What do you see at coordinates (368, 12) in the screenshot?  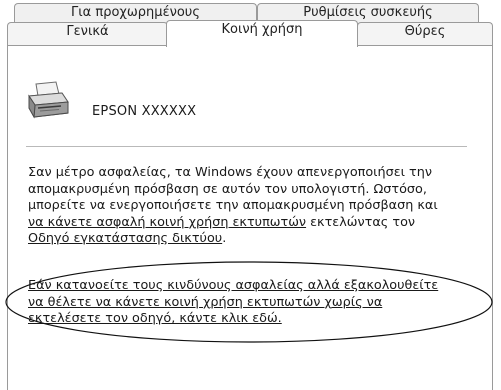 I see `tab-device-settings-label: Ρυθμίσεις συσκευής` at bounding box center [368, 12].